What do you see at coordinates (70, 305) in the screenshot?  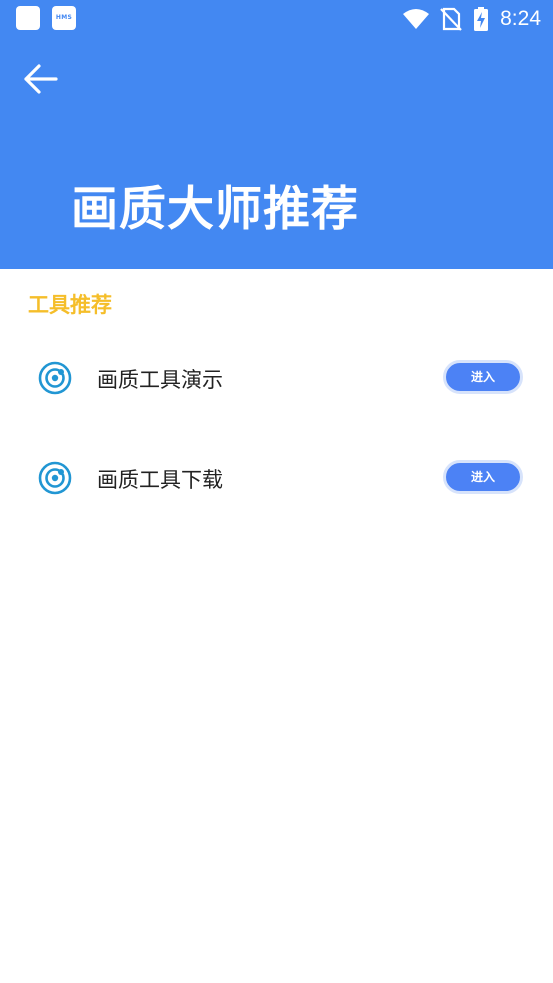 I see `section-title: 工具推荐` at bounding box center [70, 305].